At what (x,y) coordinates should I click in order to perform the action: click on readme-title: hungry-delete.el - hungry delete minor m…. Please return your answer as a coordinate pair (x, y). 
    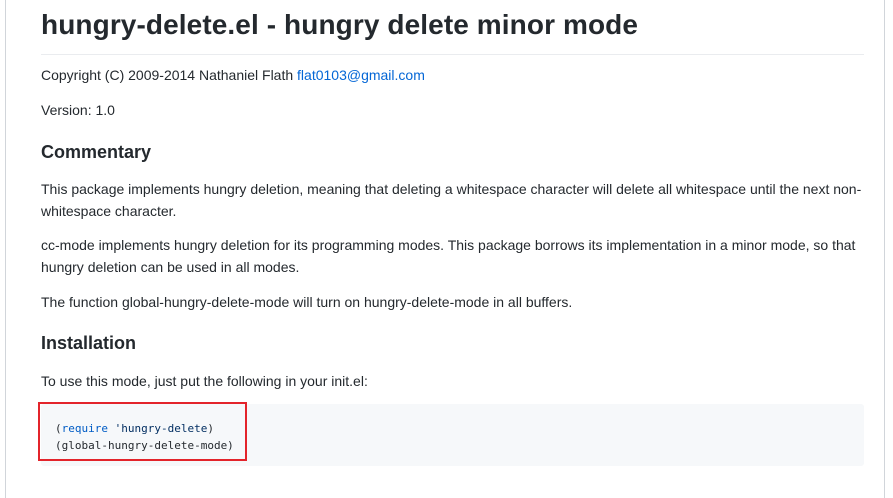
    Looking at the image, I should click on (452, 27).